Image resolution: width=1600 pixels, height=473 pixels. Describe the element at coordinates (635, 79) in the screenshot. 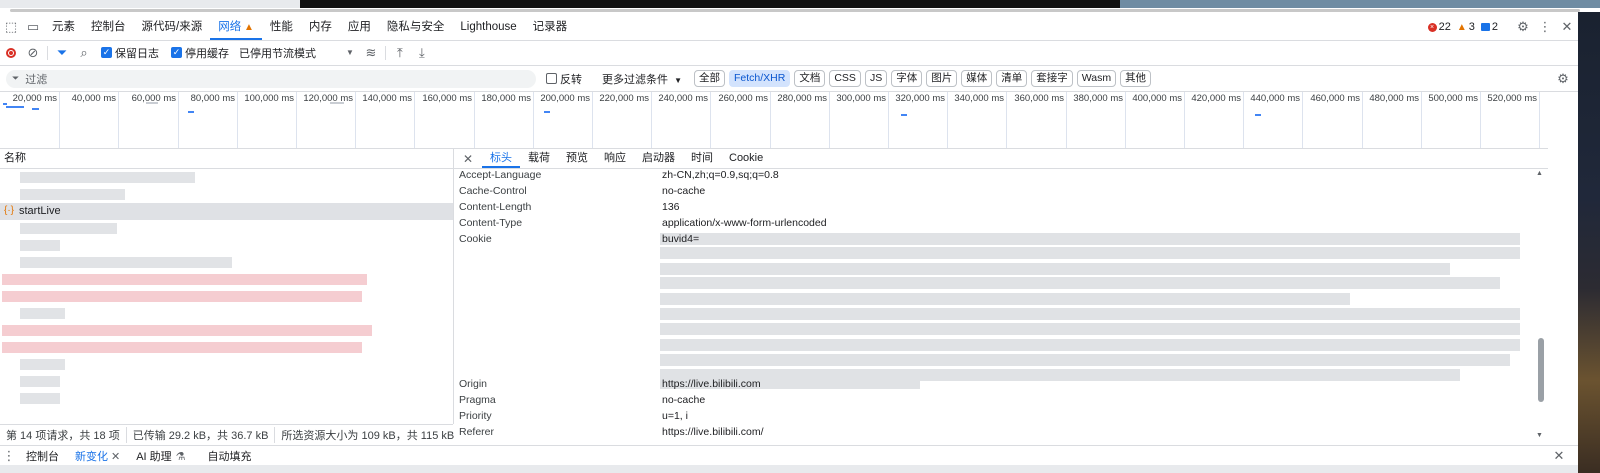

I see `more-filters-label: 更多过滤条件` at that location.